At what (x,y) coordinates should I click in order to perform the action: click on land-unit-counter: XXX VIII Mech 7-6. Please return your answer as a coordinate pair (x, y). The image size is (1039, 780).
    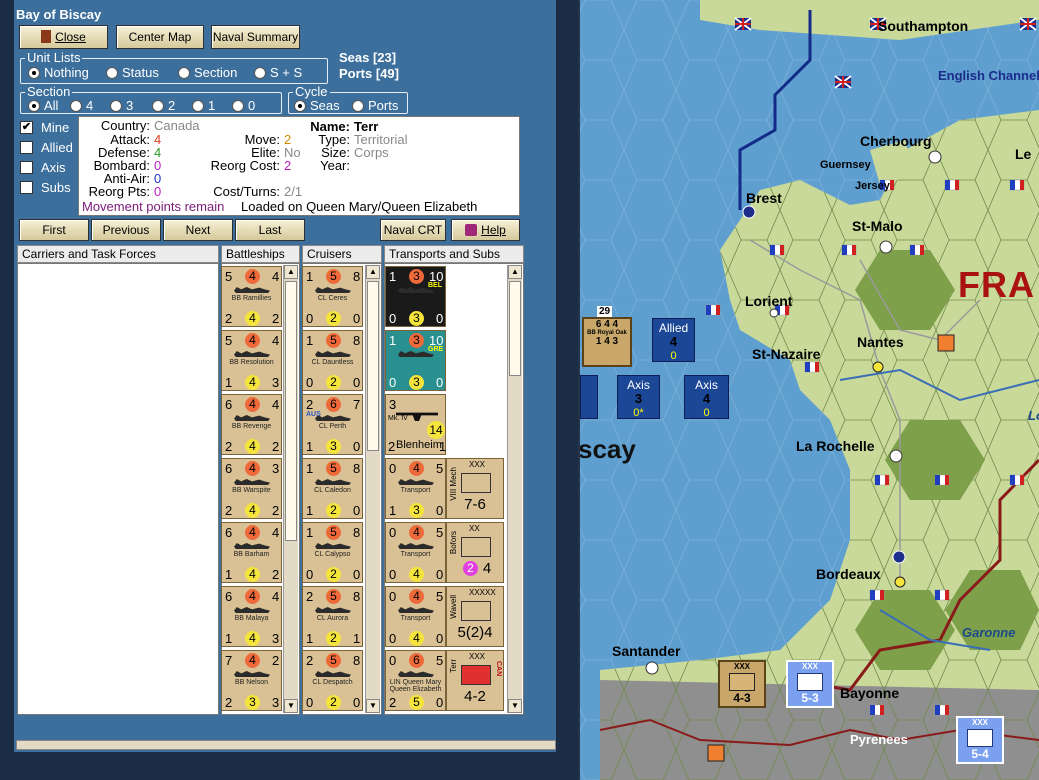
    Looking at the image, I should click on (475, 488).